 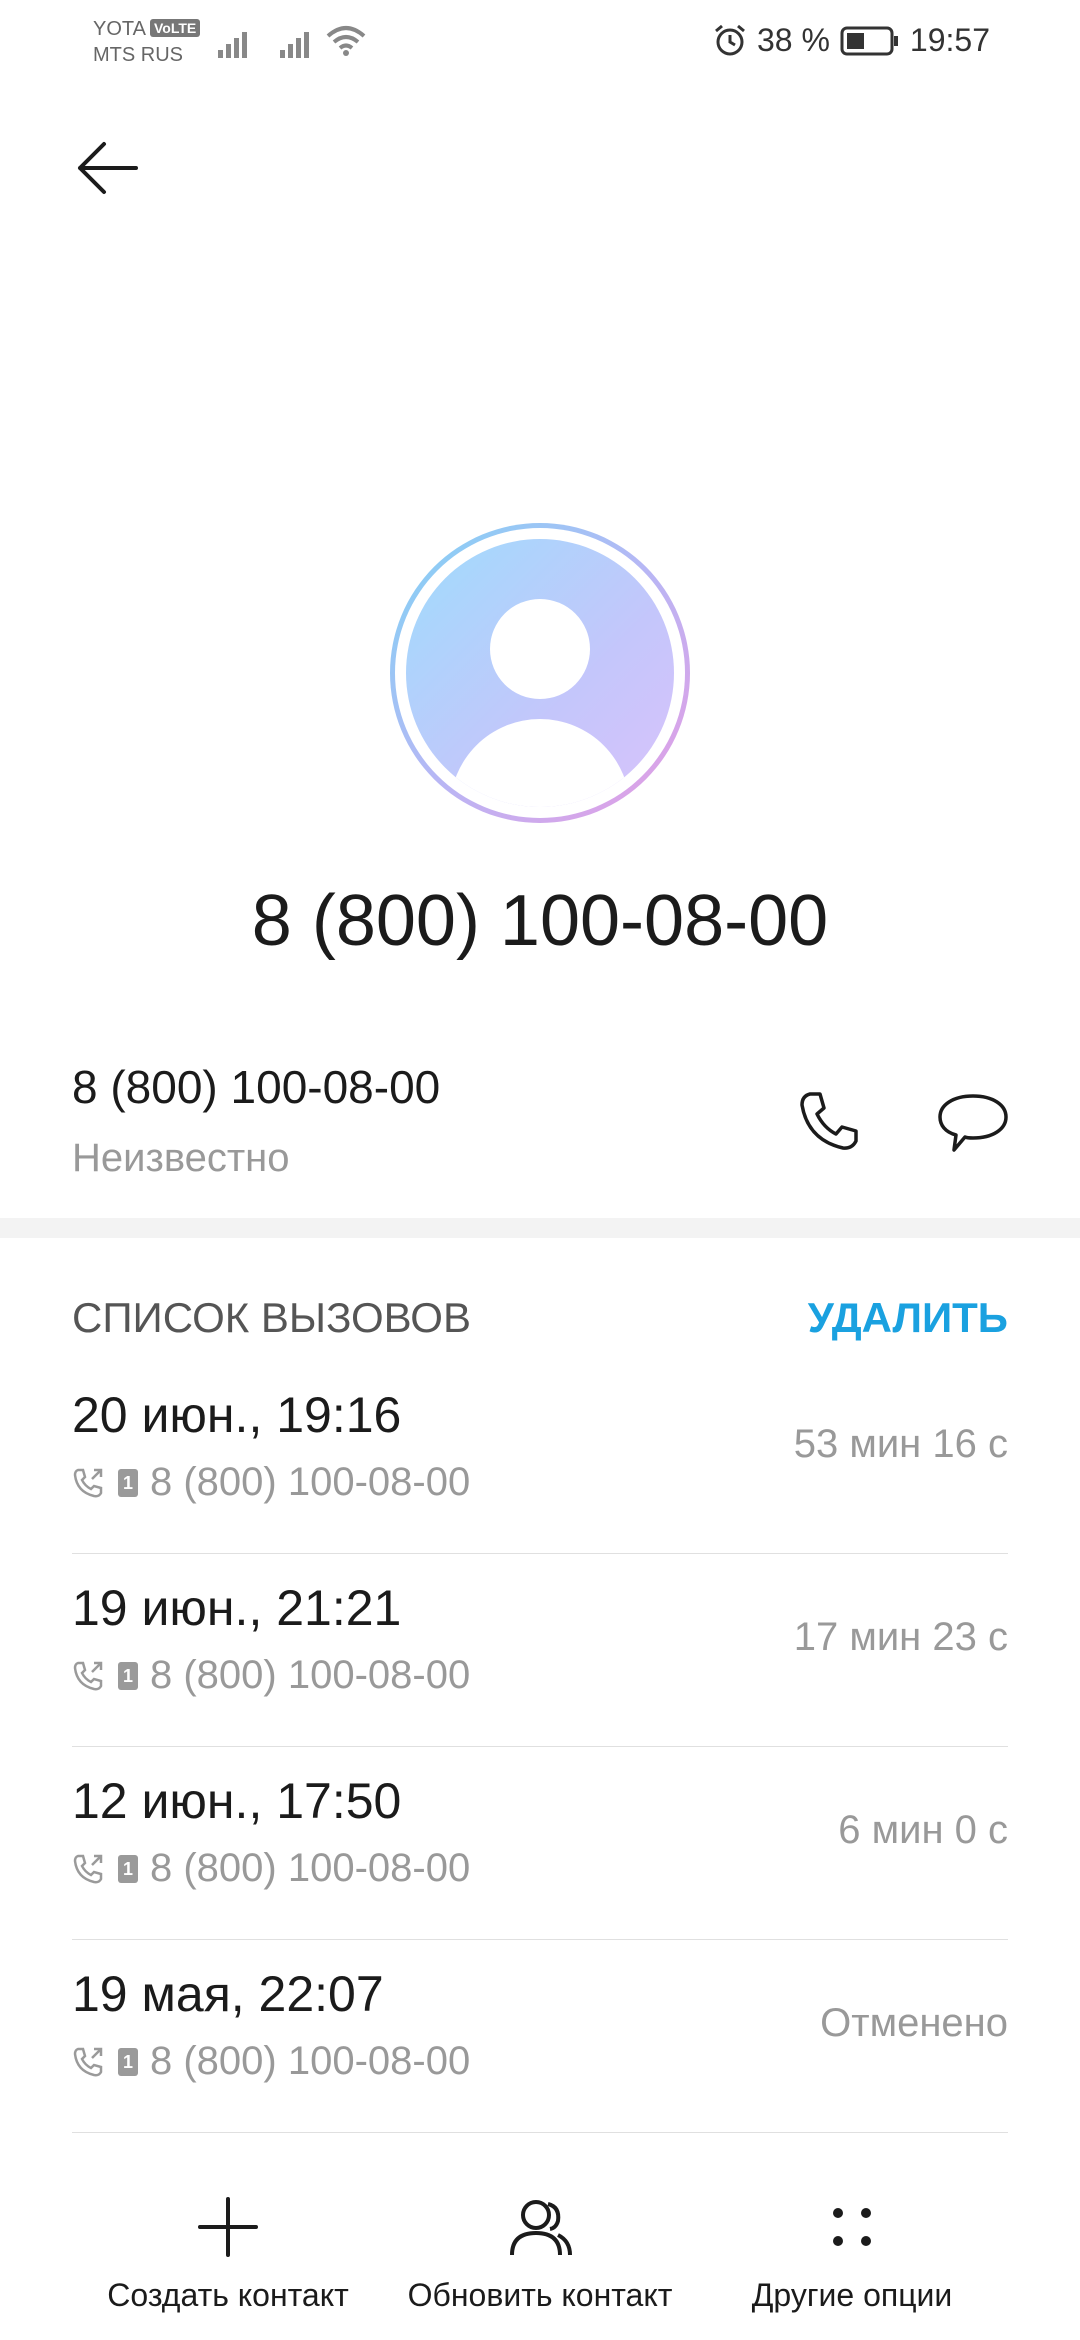 What do you see at coordinates (237, 1608) in the screenshot?
I see `call-datetime: 19 июн., 21:21` at bounding box center [237, 1608].